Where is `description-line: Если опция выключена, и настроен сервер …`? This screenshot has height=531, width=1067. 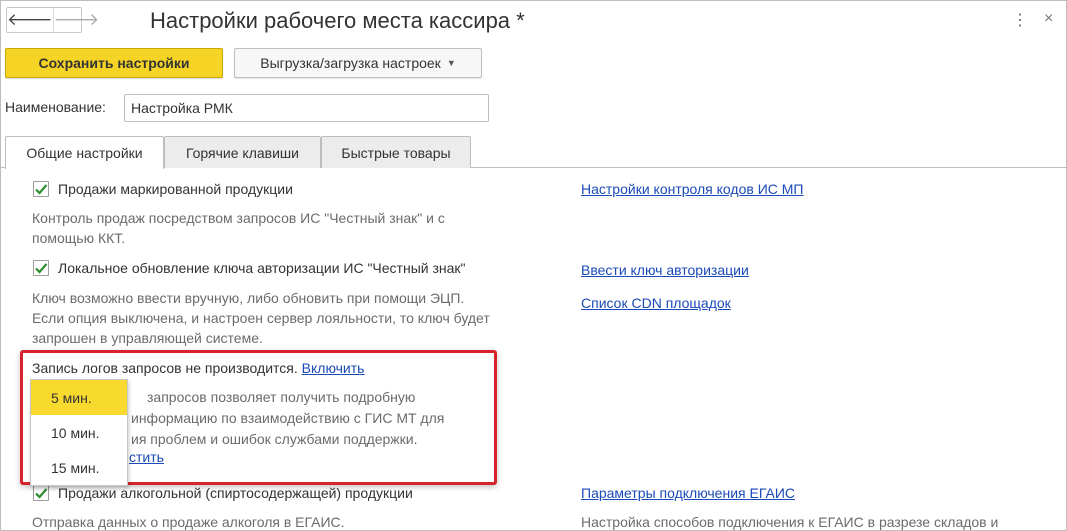
description-line: Если опция выключена, и настроен сервер … is located at coordinates (261, 318).